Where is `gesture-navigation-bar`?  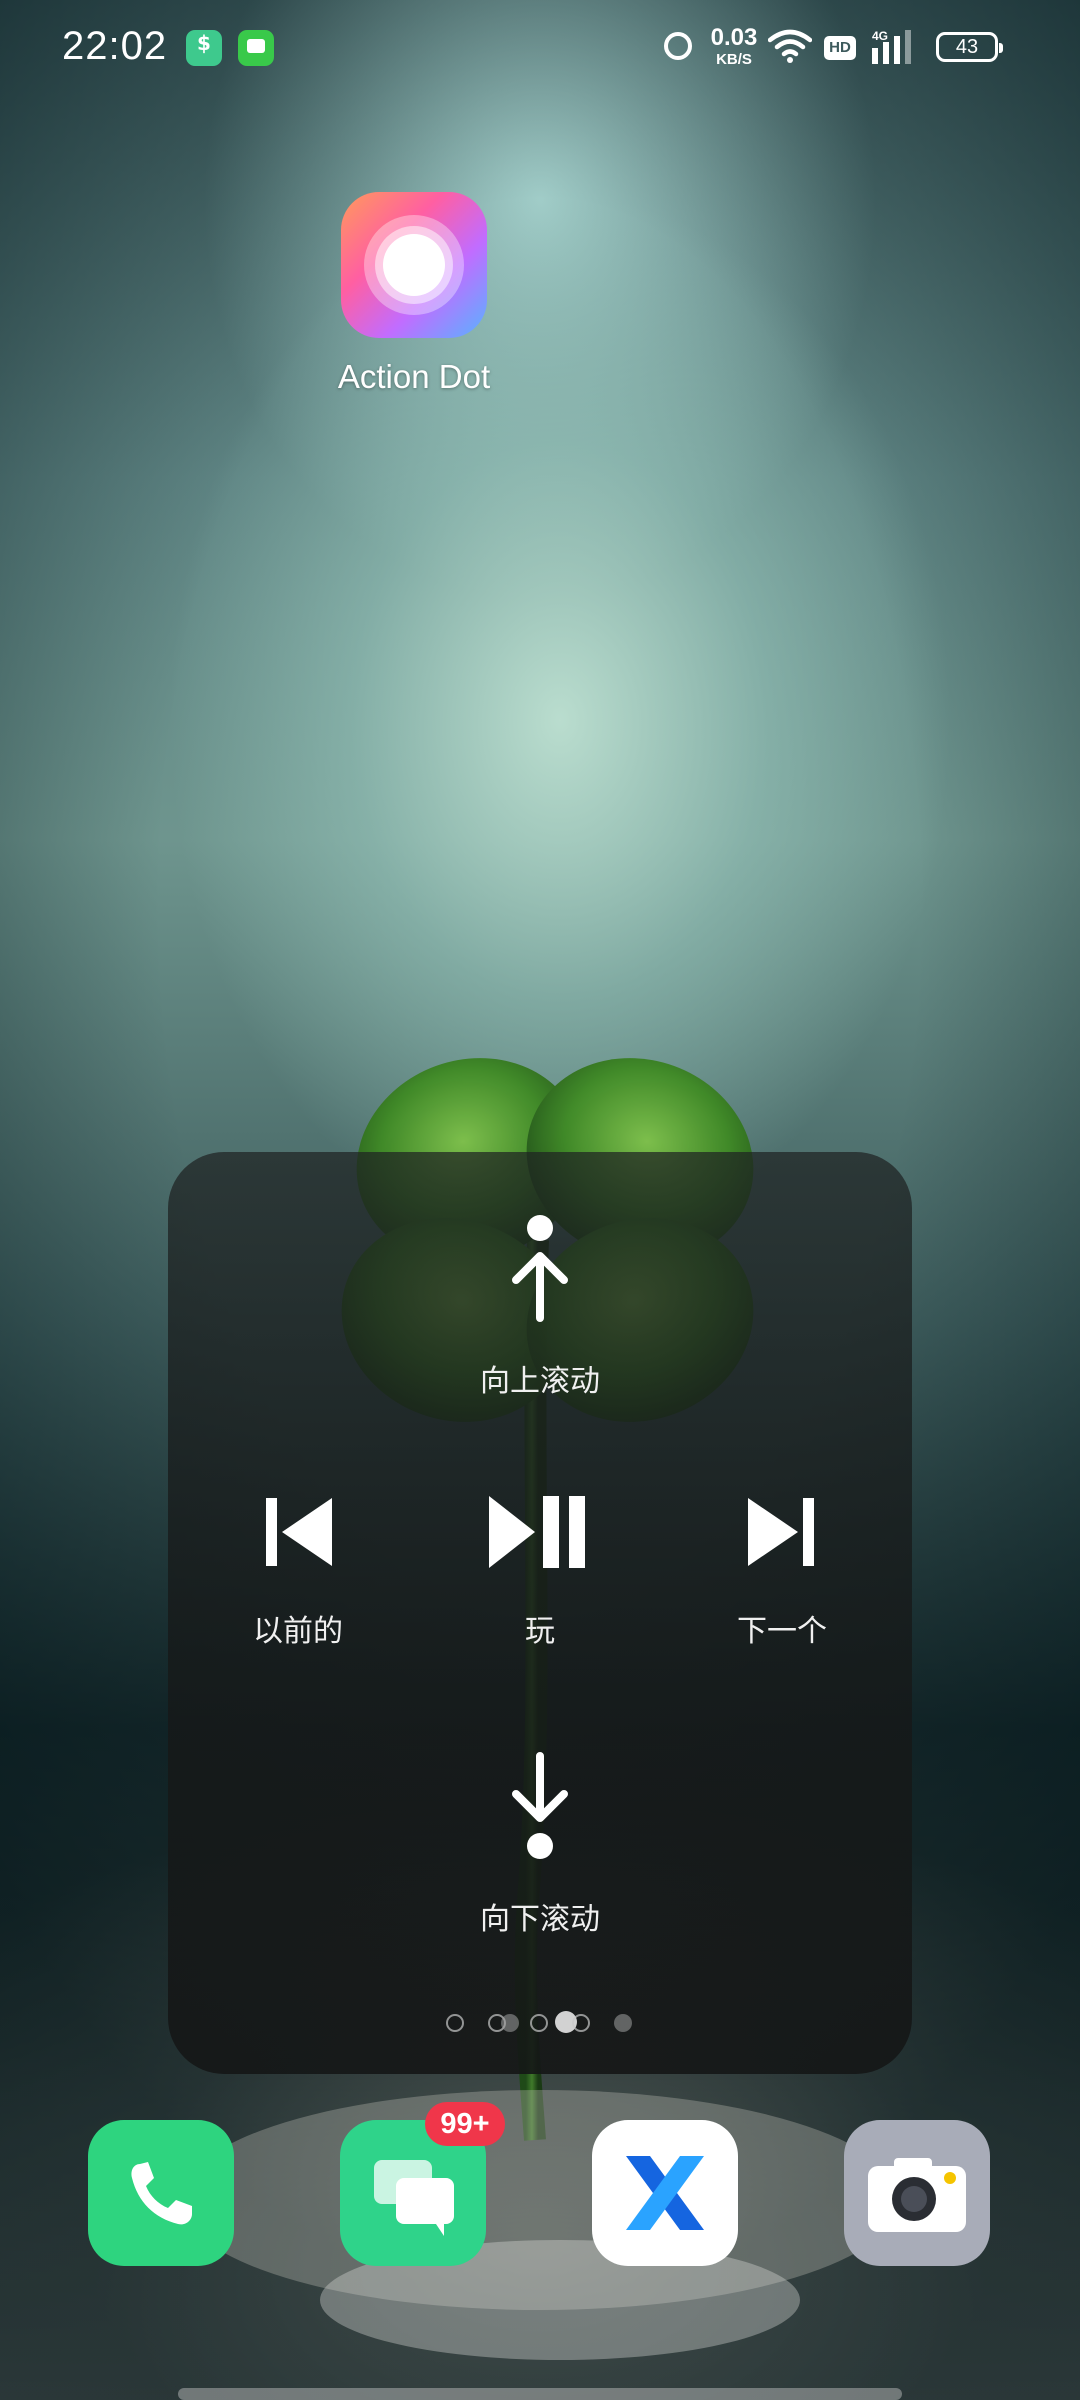
gesture-navigation-bar is located at coordinates (540, 2394).